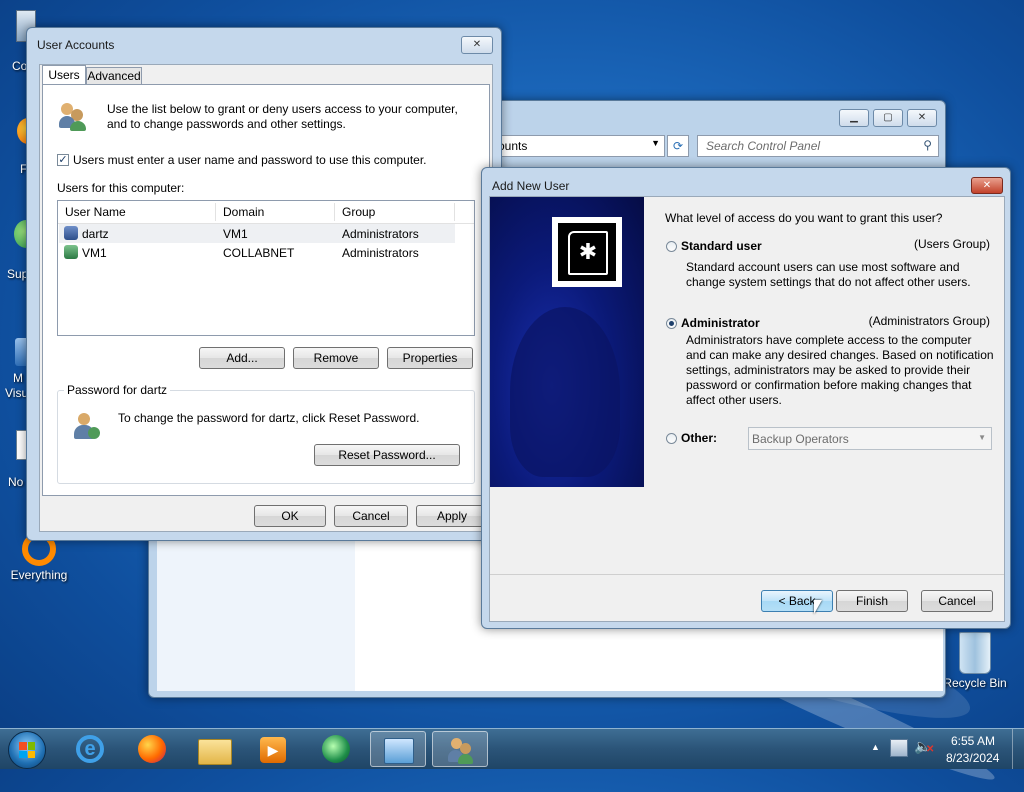 This screenshot has width=1024, height=792. I want to click on table-row: dartz VM1 Administrators, so click(257, 233).